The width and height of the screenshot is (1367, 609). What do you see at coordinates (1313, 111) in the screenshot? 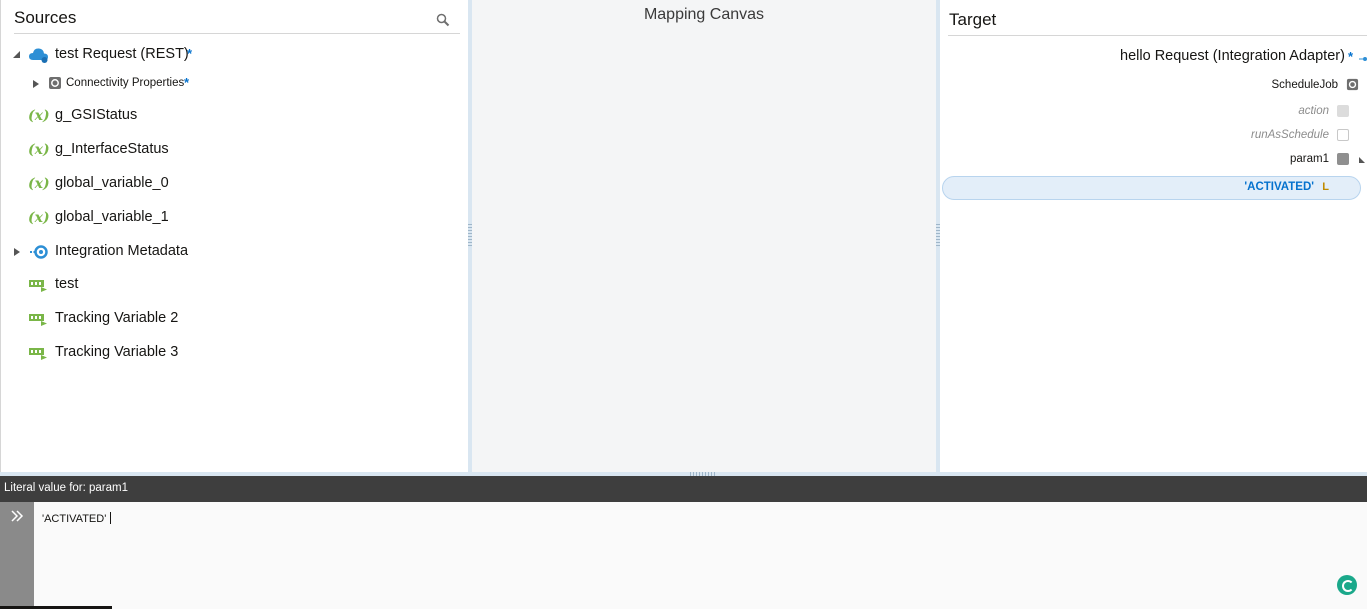
I see `tree-item-label: action` at bounding box center [1313, 111].